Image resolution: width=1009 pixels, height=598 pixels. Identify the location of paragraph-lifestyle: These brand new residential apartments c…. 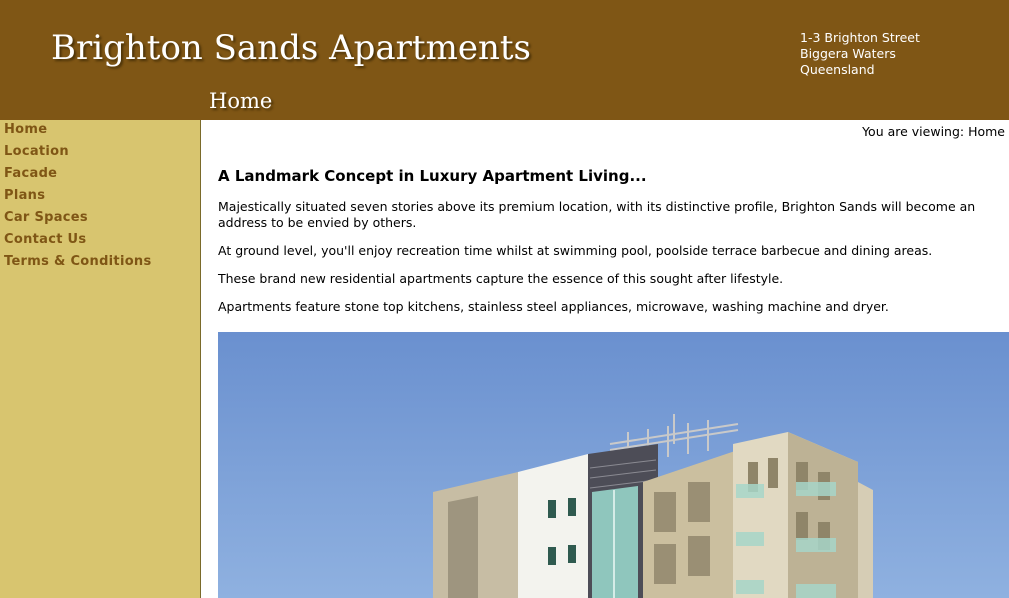
(501, 278).